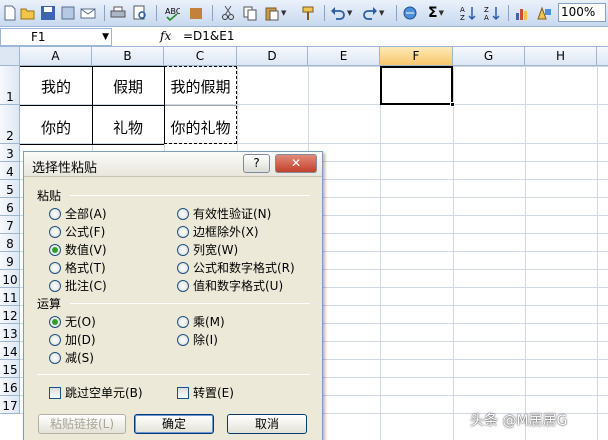 This screenshot has width=608, height=440. What do you see at coordinates (68, 13) in the screenshot?
I see `permission-icon` at bounding box center [68, 13].